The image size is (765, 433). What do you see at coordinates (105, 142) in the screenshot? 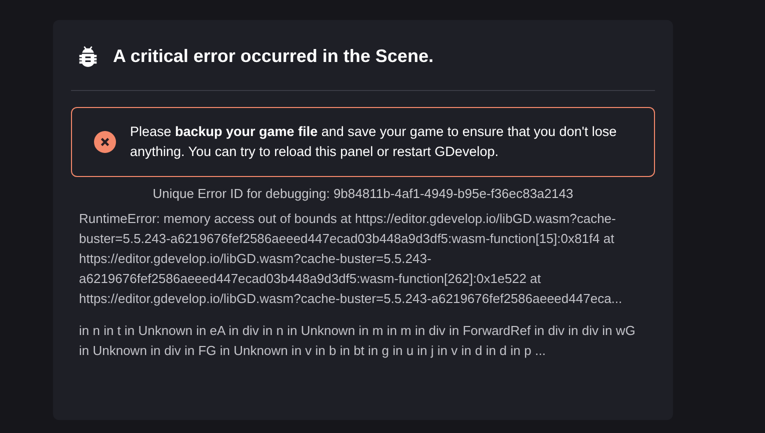
I see `error-icon` at bounding box center [105, 142].